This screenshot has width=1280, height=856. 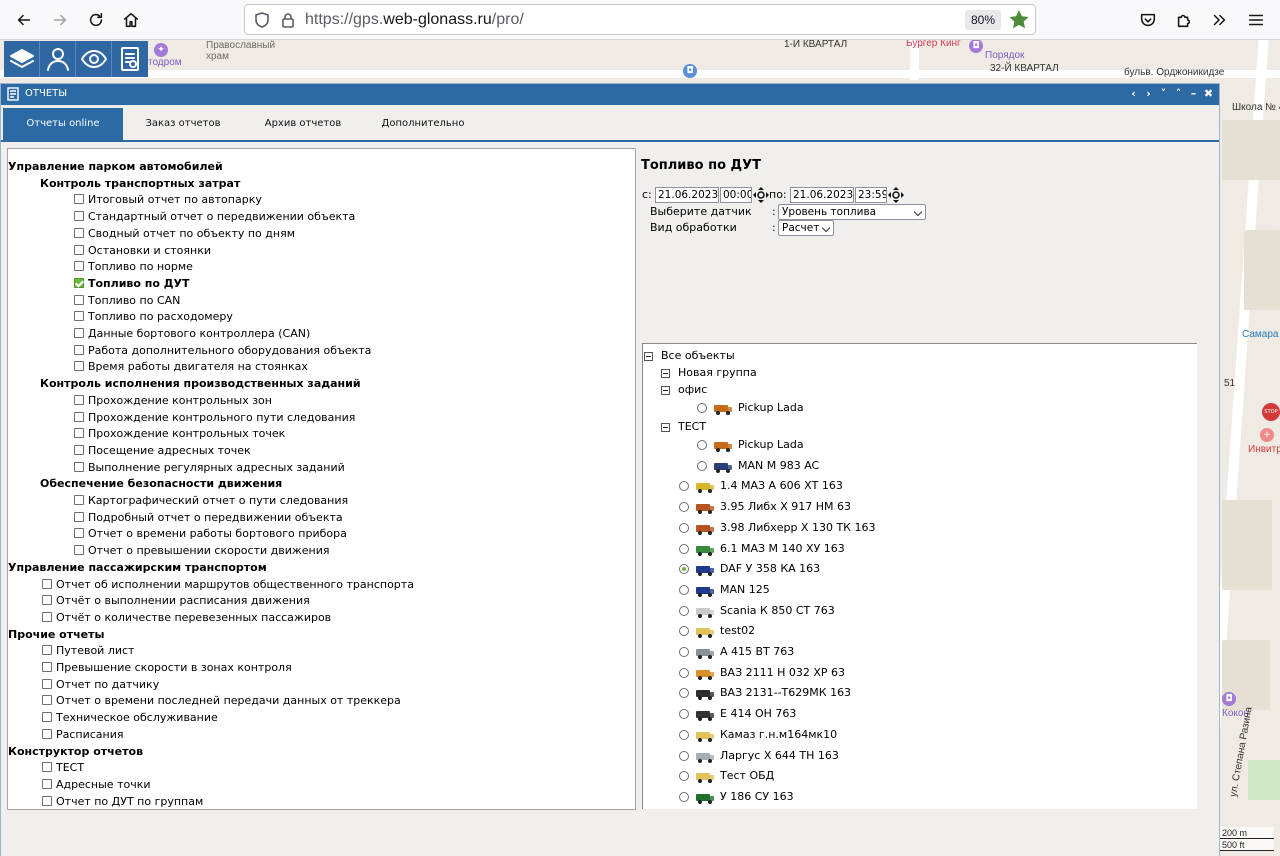 I want to click on object-item: 3.98 Либхерр Х 130 ТК 163, so click(x=777, y=528).